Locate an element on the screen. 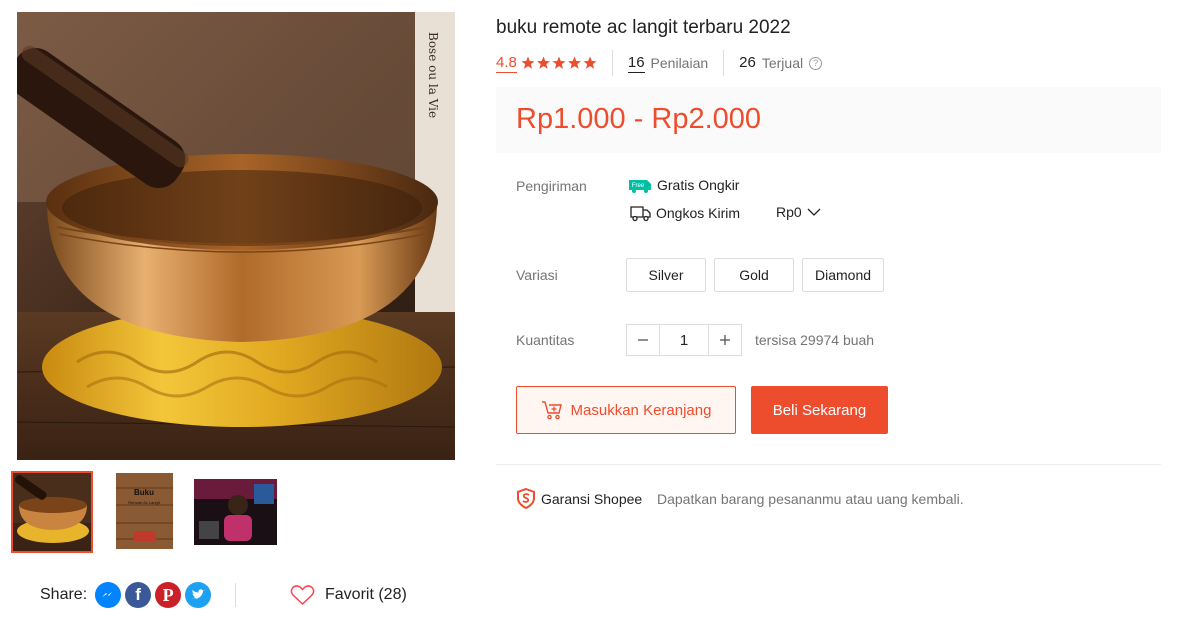 This screenshot has width=1186, height=619. help-icon: ? is located at coordinates (816, 63).